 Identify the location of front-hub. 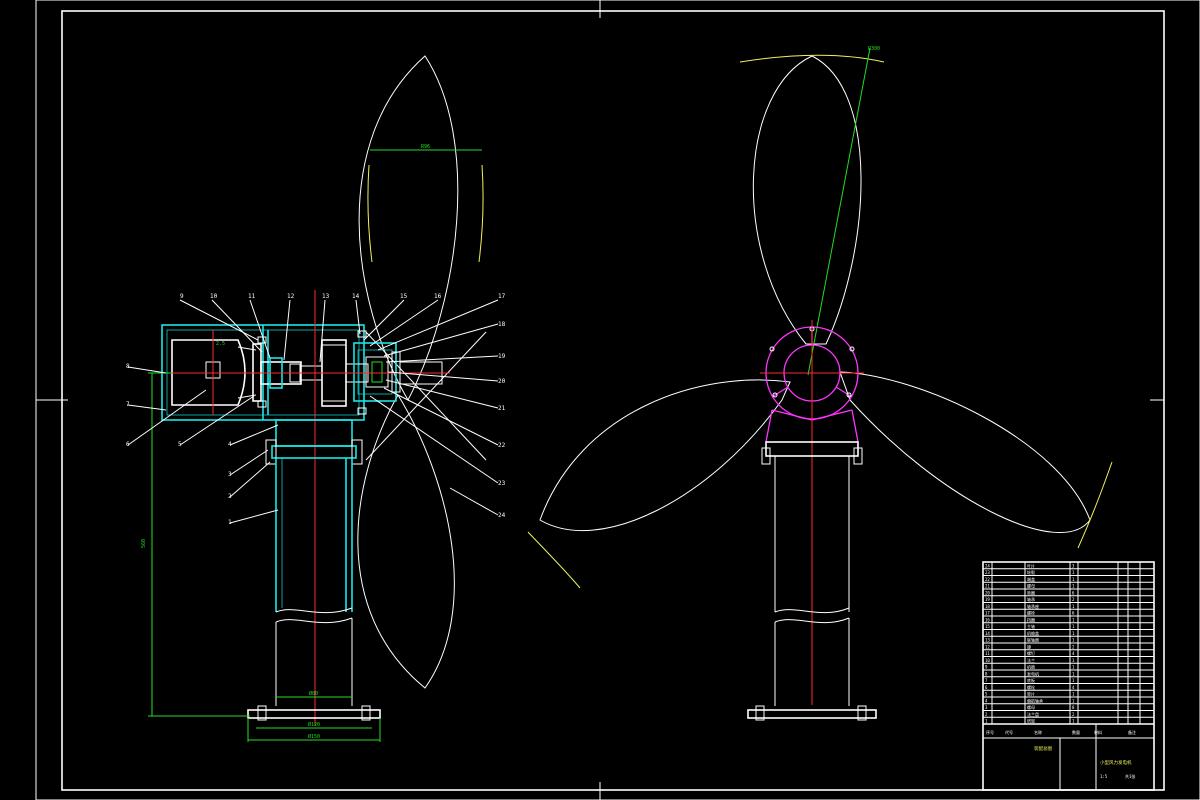
(812, 512).